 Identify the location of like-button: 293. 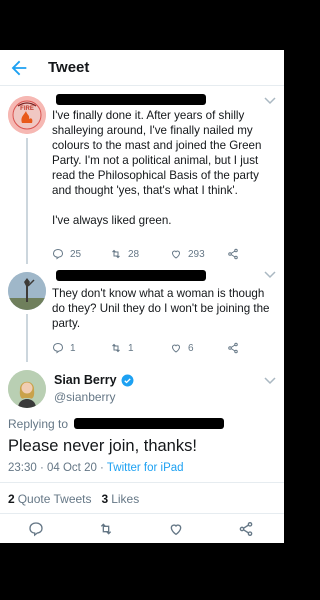
(187, 254).